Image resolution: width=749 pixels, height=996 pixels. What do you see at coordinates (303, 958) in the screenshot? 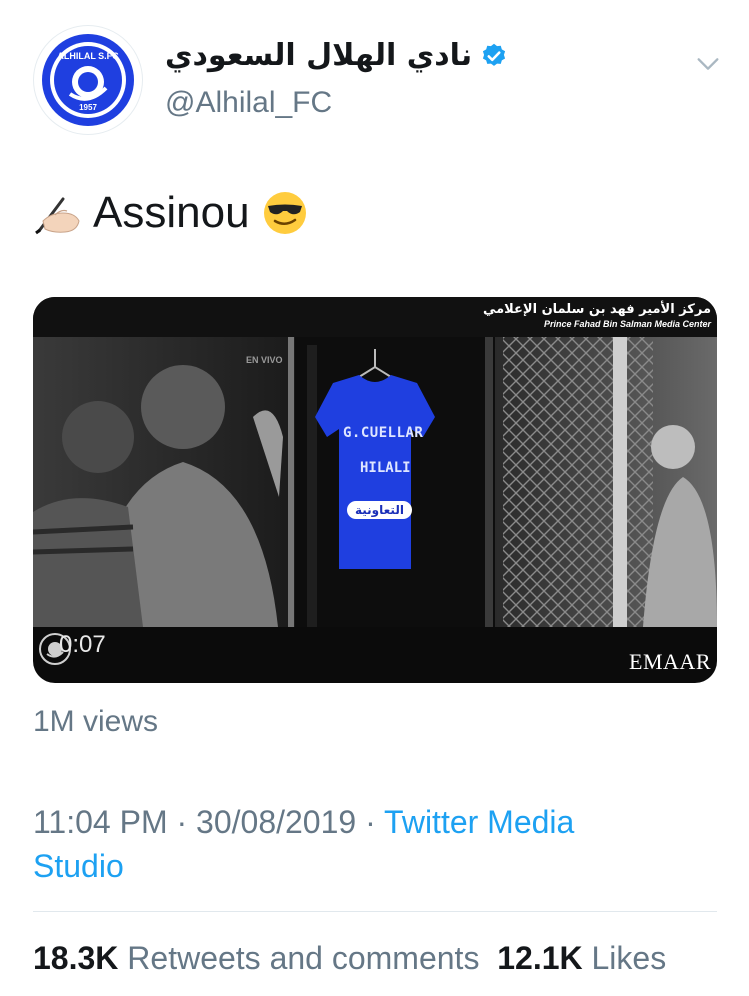
I see `retweets-label: Retweets and comments` at bounding box center [303, 958].